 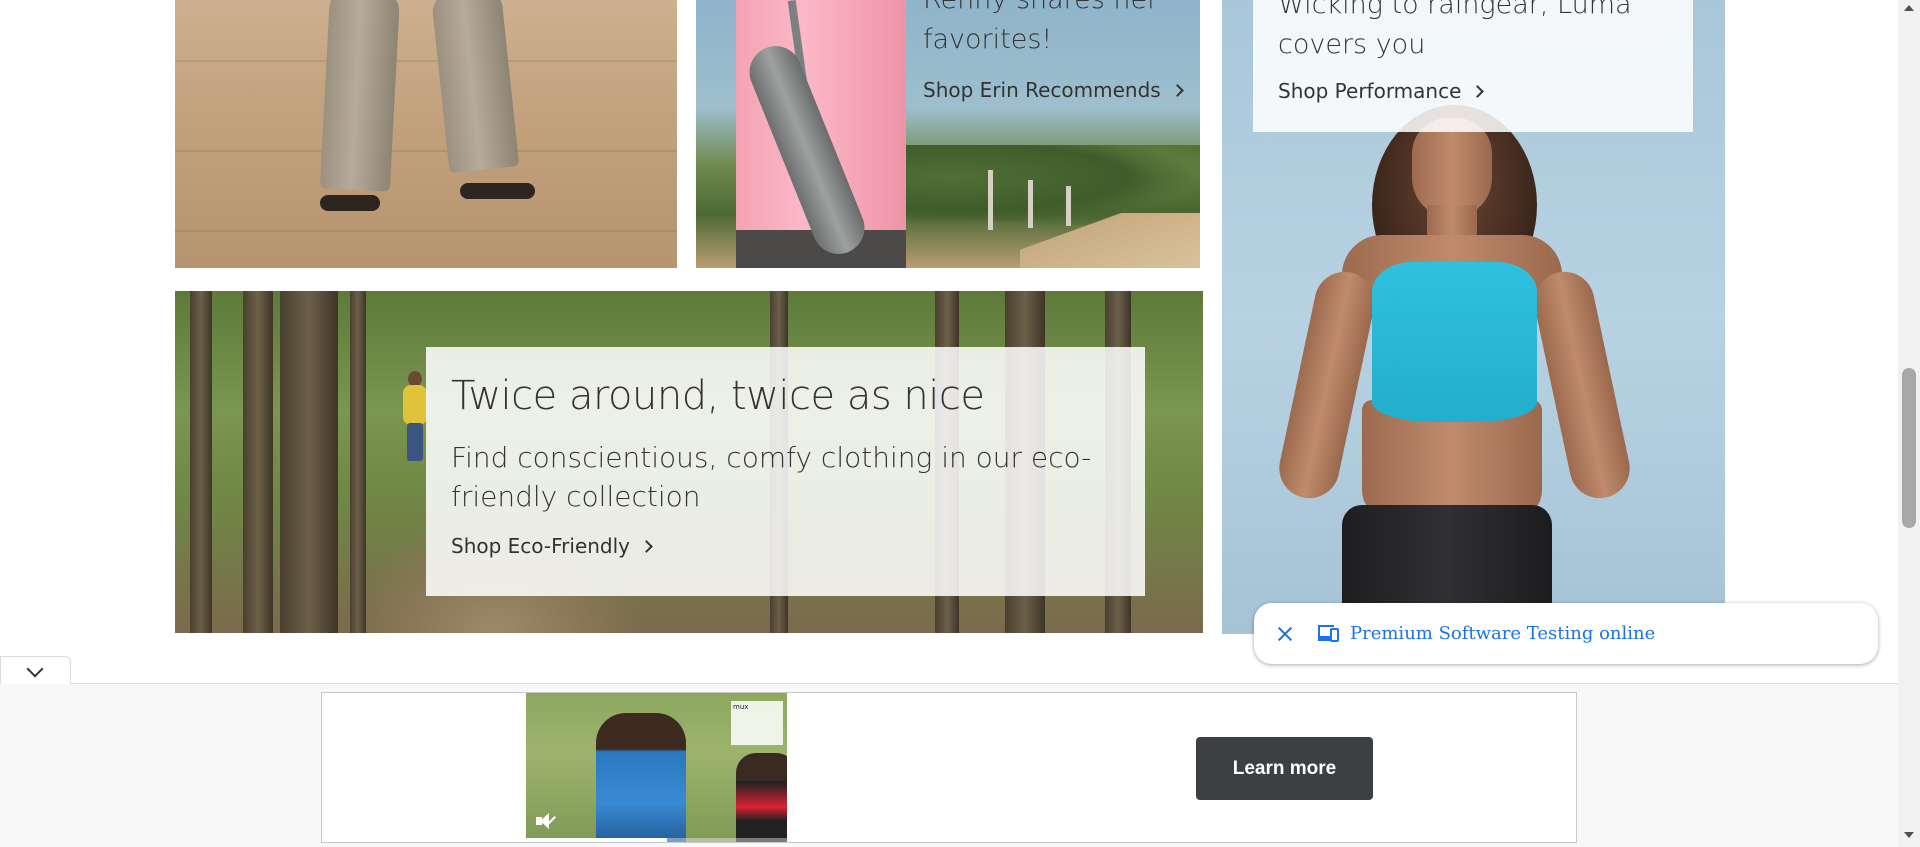 What do you see at coordinates (546, 821) in the screenshot?
I see `muted-speaker-icon` at bounding box center [546, 821].